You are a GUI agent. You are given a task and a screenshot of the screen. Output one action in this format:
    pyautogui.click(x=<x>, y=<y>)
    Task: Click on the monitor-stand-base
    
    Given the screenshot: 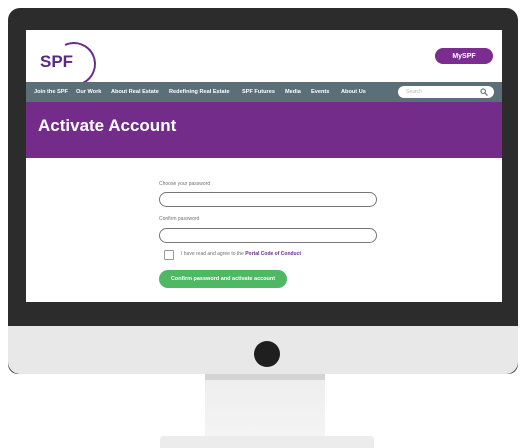 What is the action you would take?
    pyautogui.click(x=267, y=442)
    